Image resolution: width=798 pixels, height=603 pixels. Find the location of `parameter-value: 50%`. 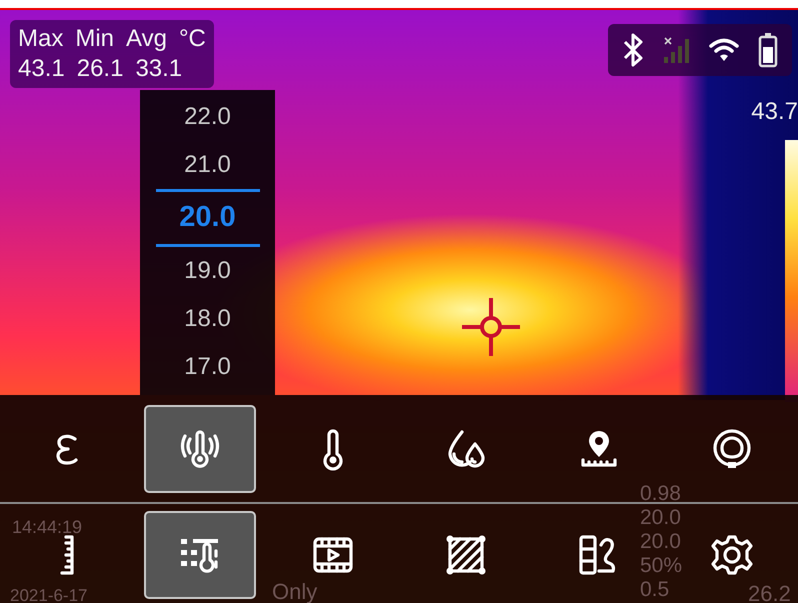

parameter-value: 50% is located at coordinates (661, 566).